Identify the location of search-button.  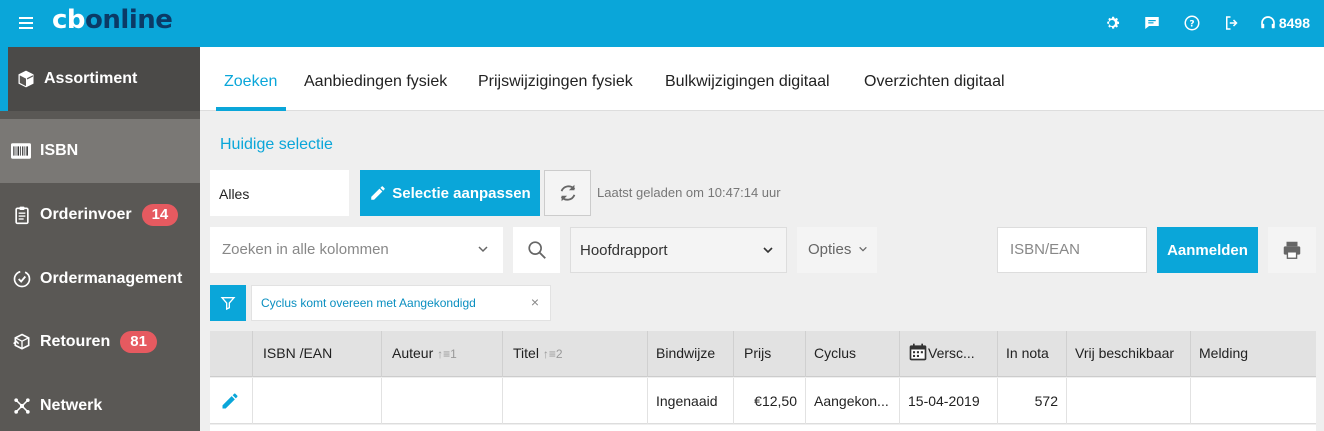
(536, 250).